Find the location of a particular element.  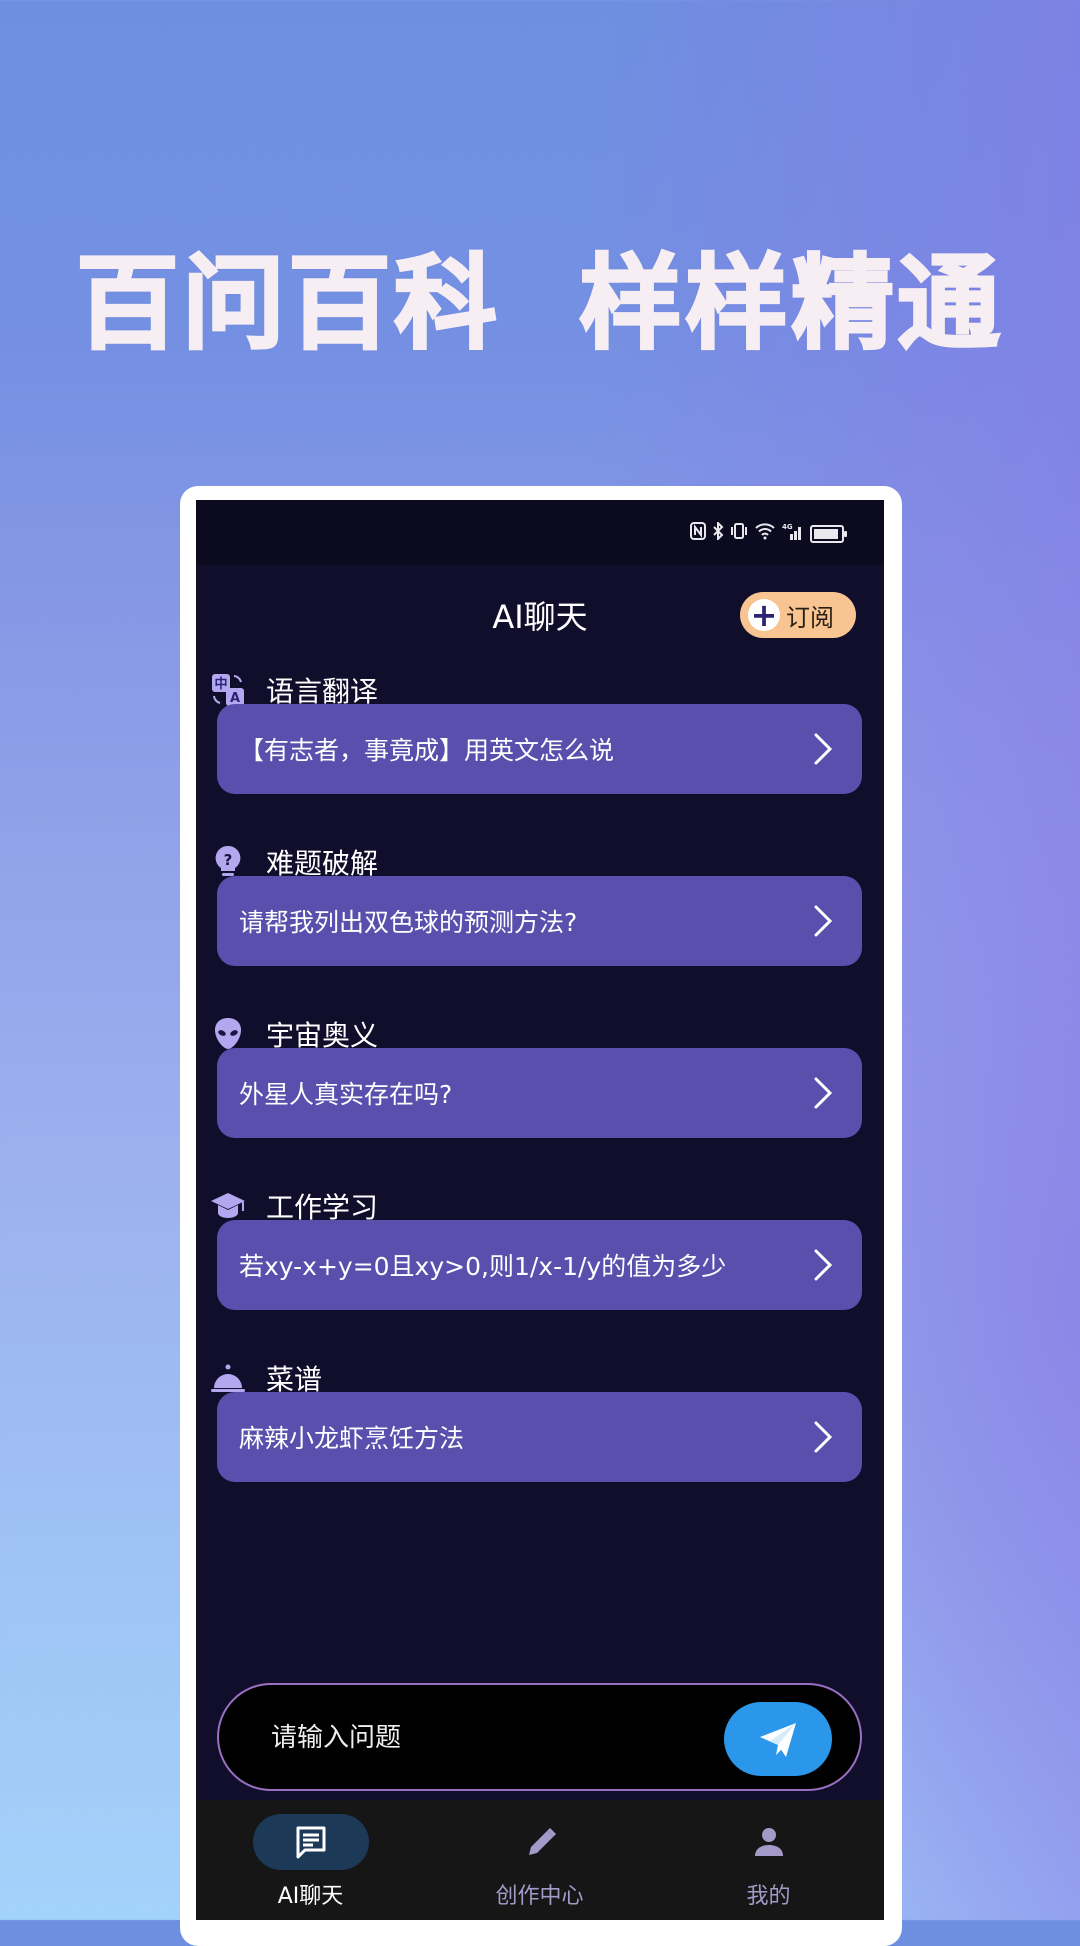

food-cloche-icon is located at coordinates (228, 1378).